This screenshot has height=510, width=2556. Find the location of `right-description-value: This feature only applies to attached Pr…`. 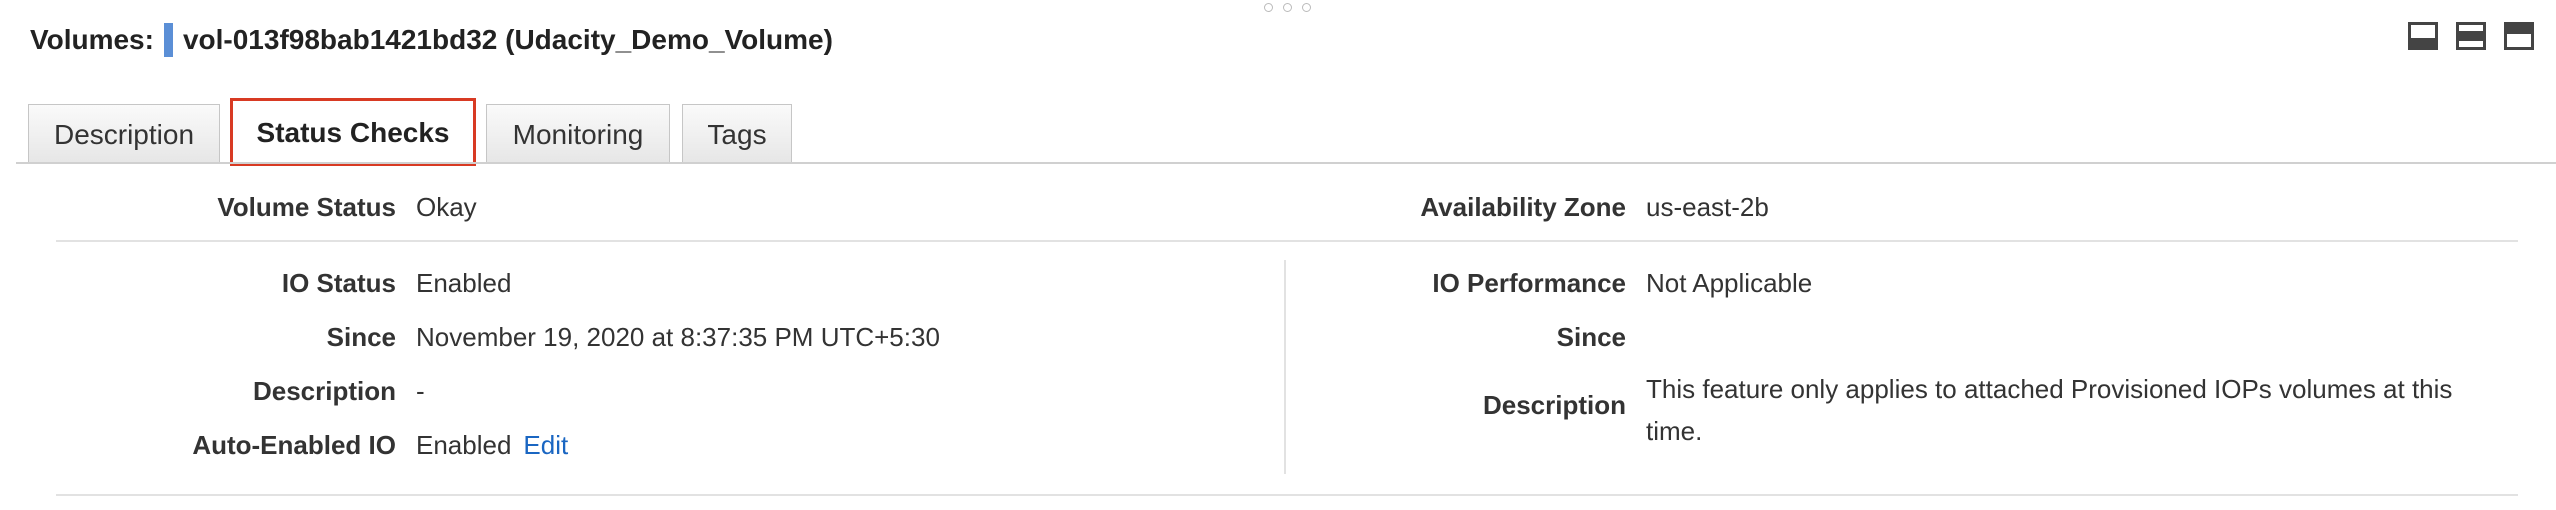

right-description-value: This feature only applies to attached Pr… is located at coordinates (2049, 410).